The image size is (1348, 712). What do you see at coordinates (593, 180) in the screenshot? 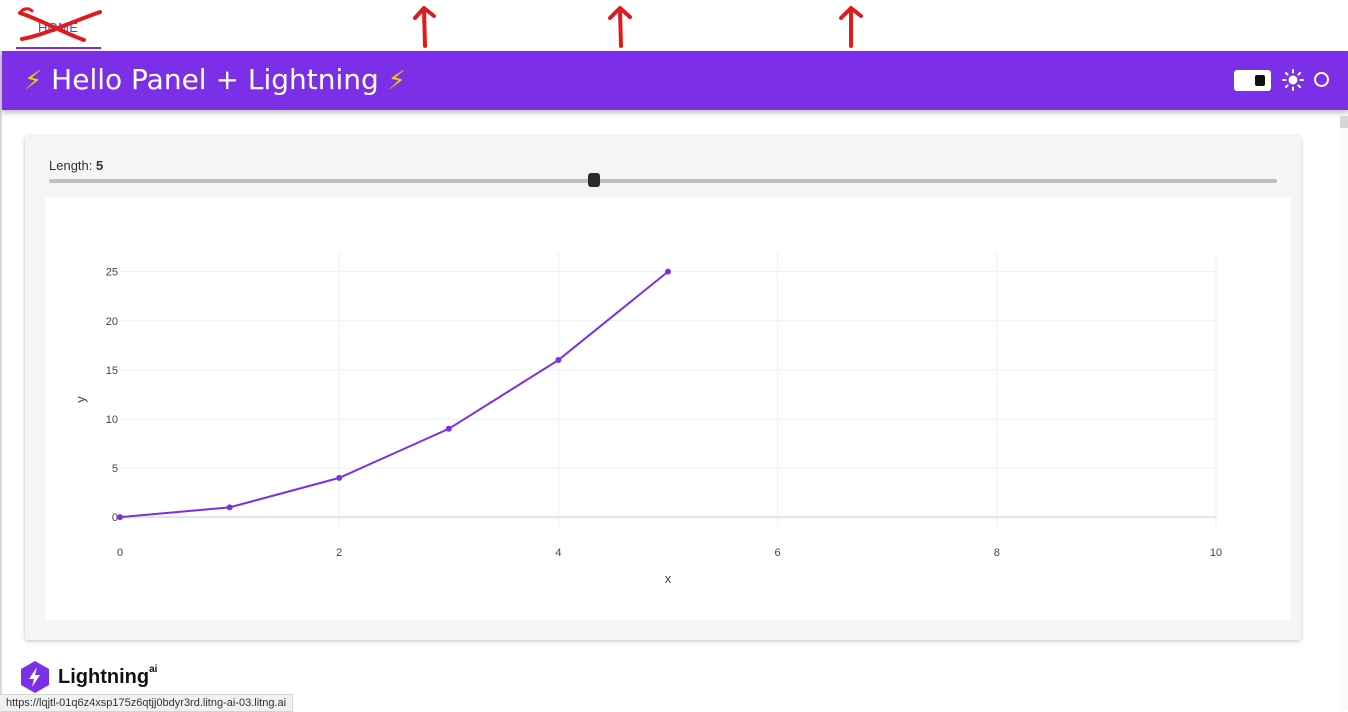
I see `slider-handle` at bounding box center [593, 180].